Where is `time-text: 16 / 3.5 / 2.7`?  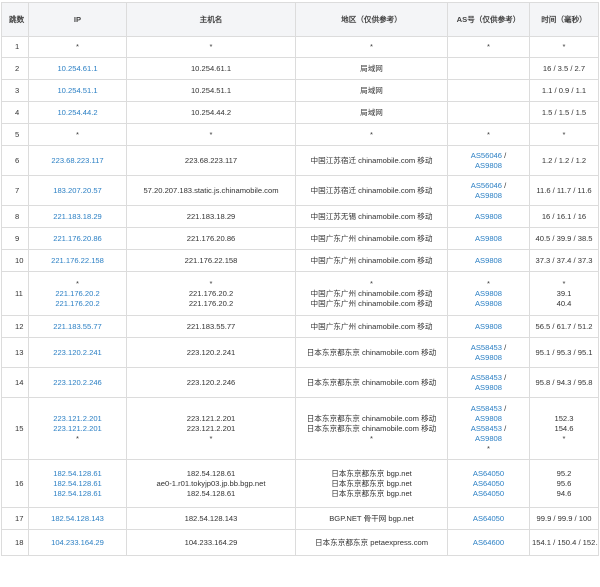 time-text: 16 / 3.5 / 2.7 is located at coordinates (564, 68).